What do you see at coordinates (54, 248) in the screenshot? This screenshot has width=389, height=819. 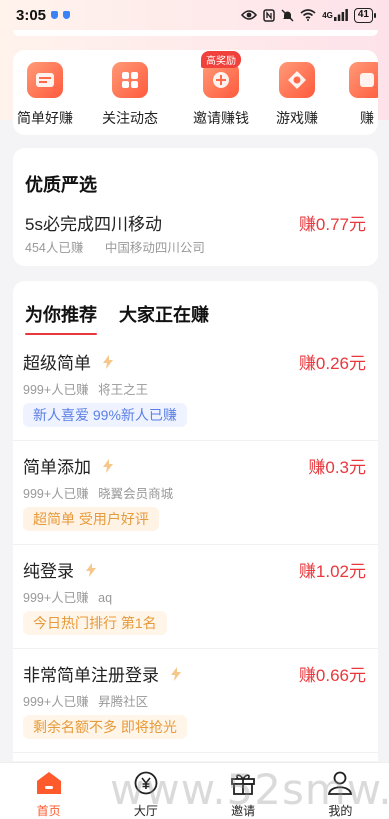 I see `earned-count: 454人已赚` at bounding box center [54, 248].